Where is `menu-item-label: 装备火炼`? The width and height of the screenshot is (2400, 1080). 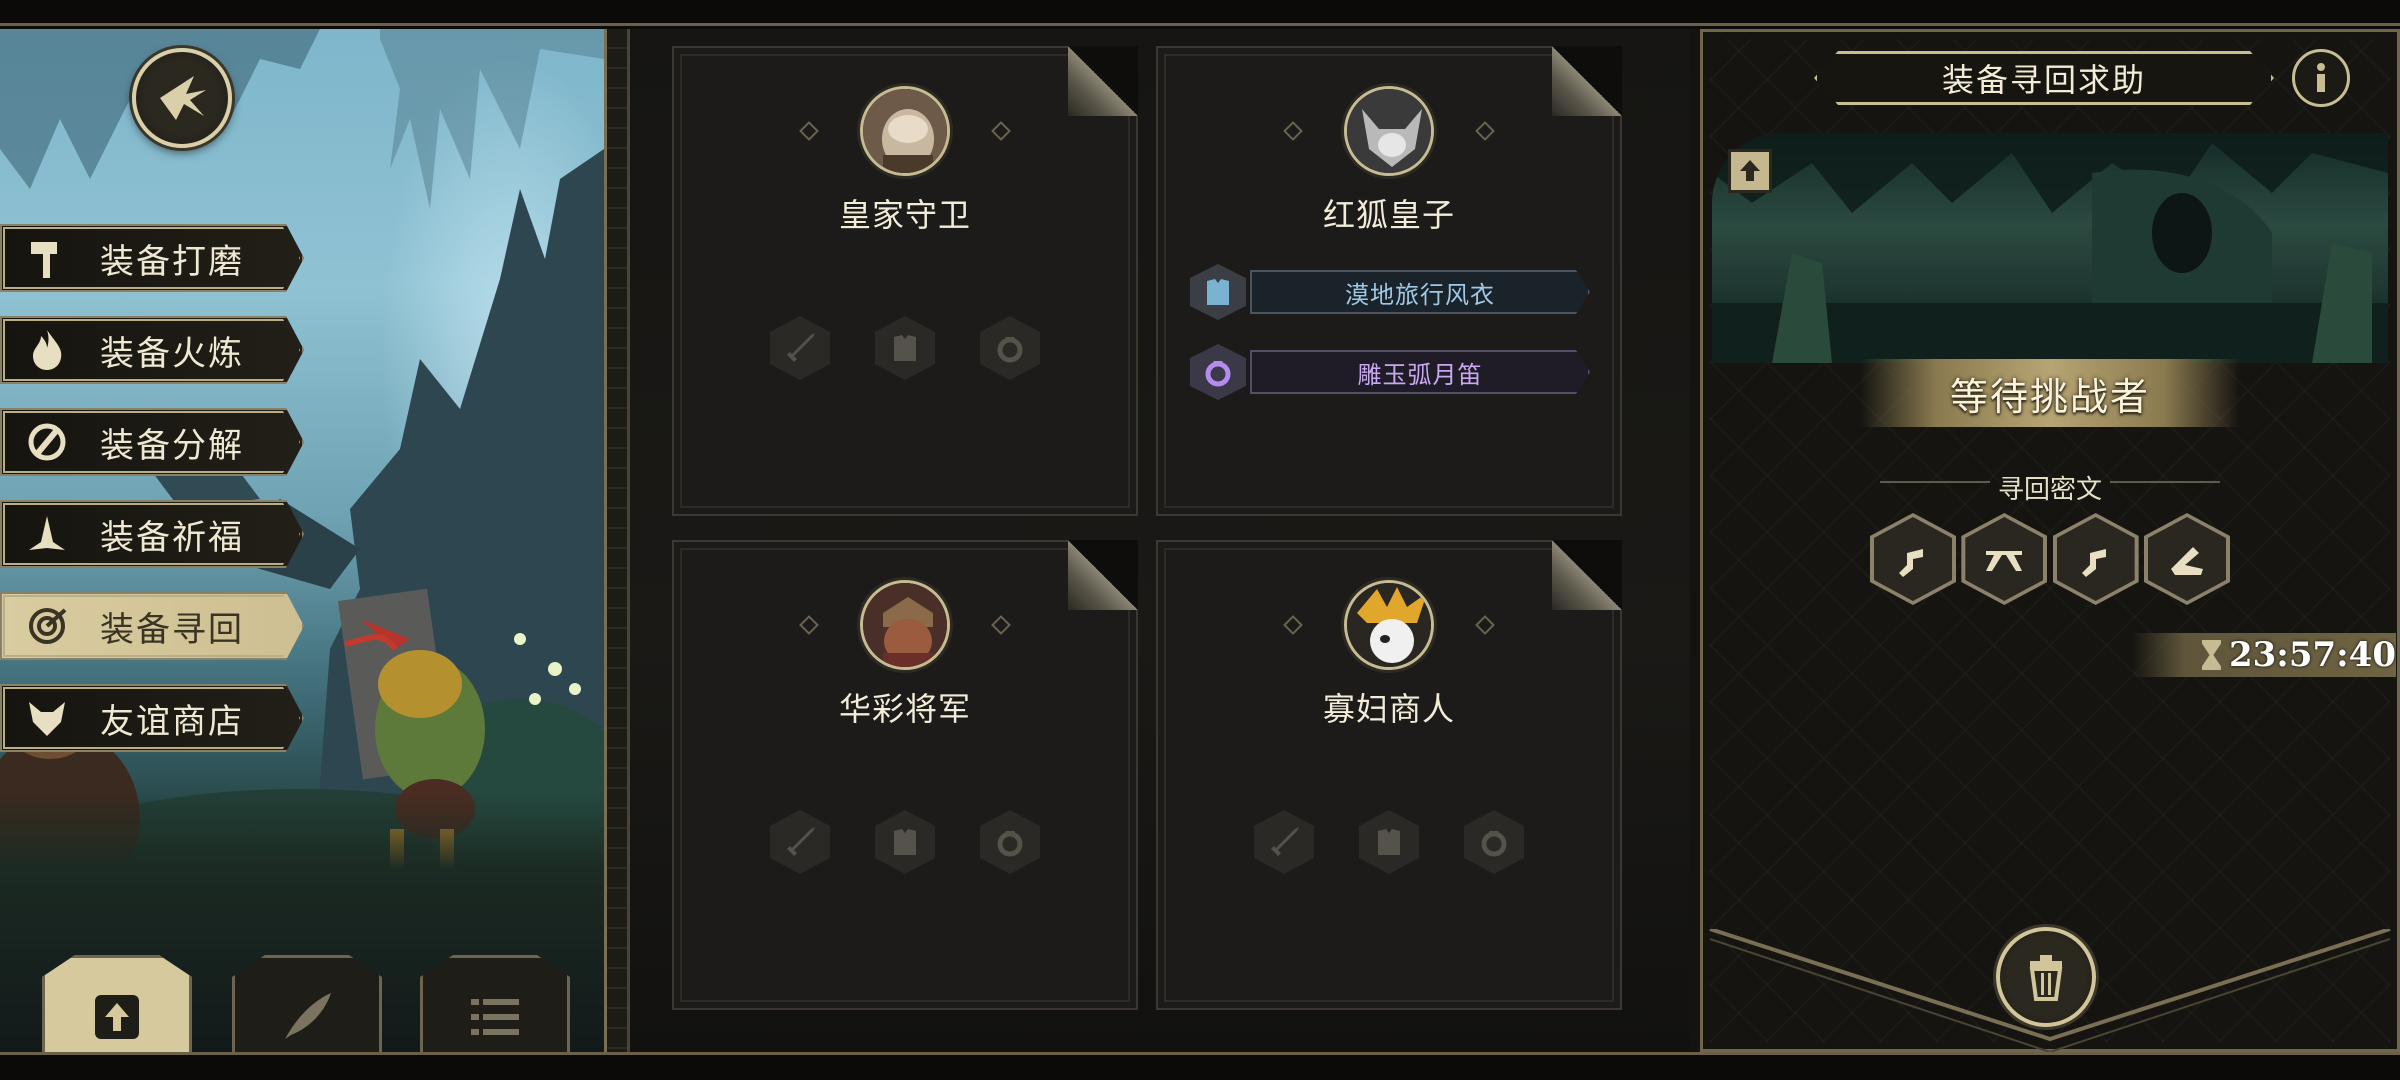
menu-item-label: 装备火炼 is located at coordinates (172, 353).